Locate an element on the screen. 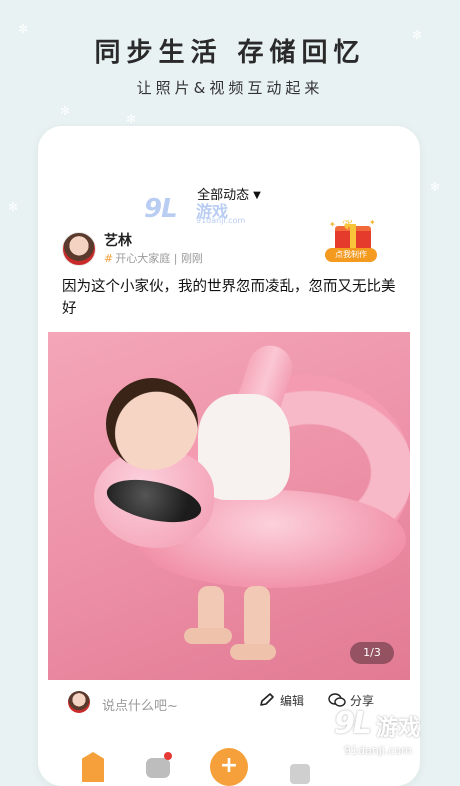 The width and height of the screenshot is (460, 786). tab-profile-icon is located at coordinates (300, 774).